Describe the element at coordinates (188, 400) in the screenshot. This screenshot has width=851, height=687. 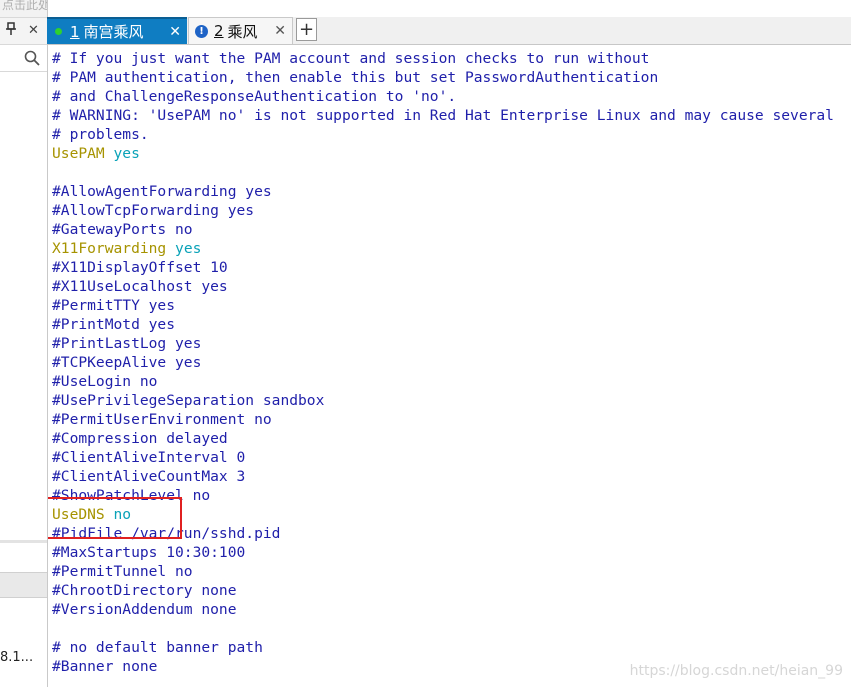
I see `terminal-line: #UsePrivilegeSeparation sandbox` at that location.